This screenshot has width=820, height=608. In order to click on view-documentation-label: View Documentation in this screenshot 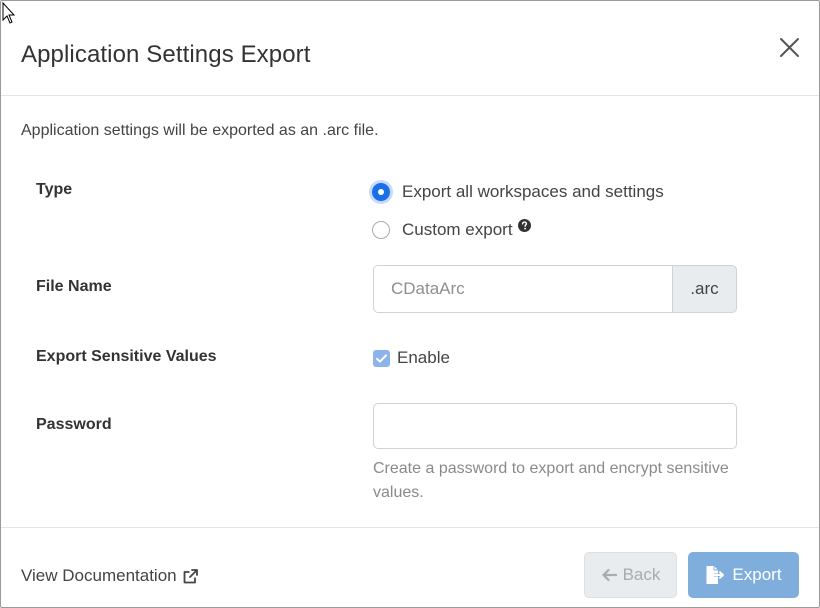, I will do `click(99, 575)`.